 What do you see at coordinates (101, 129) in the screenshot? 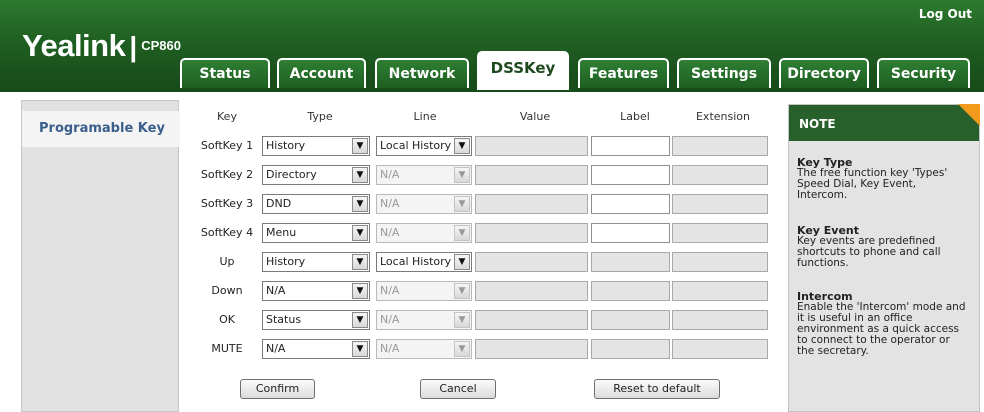
I see `sidebar-item-programable-key: Programable Key` at bounding box center [101, 129].